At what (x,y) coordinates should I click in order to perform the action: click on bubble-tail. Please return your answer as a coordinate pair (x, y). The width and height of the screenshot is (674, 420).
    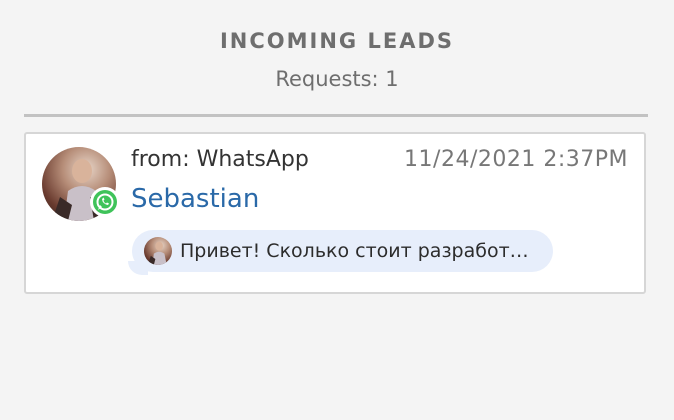
    Looking at the image, I should click on (138, 268).